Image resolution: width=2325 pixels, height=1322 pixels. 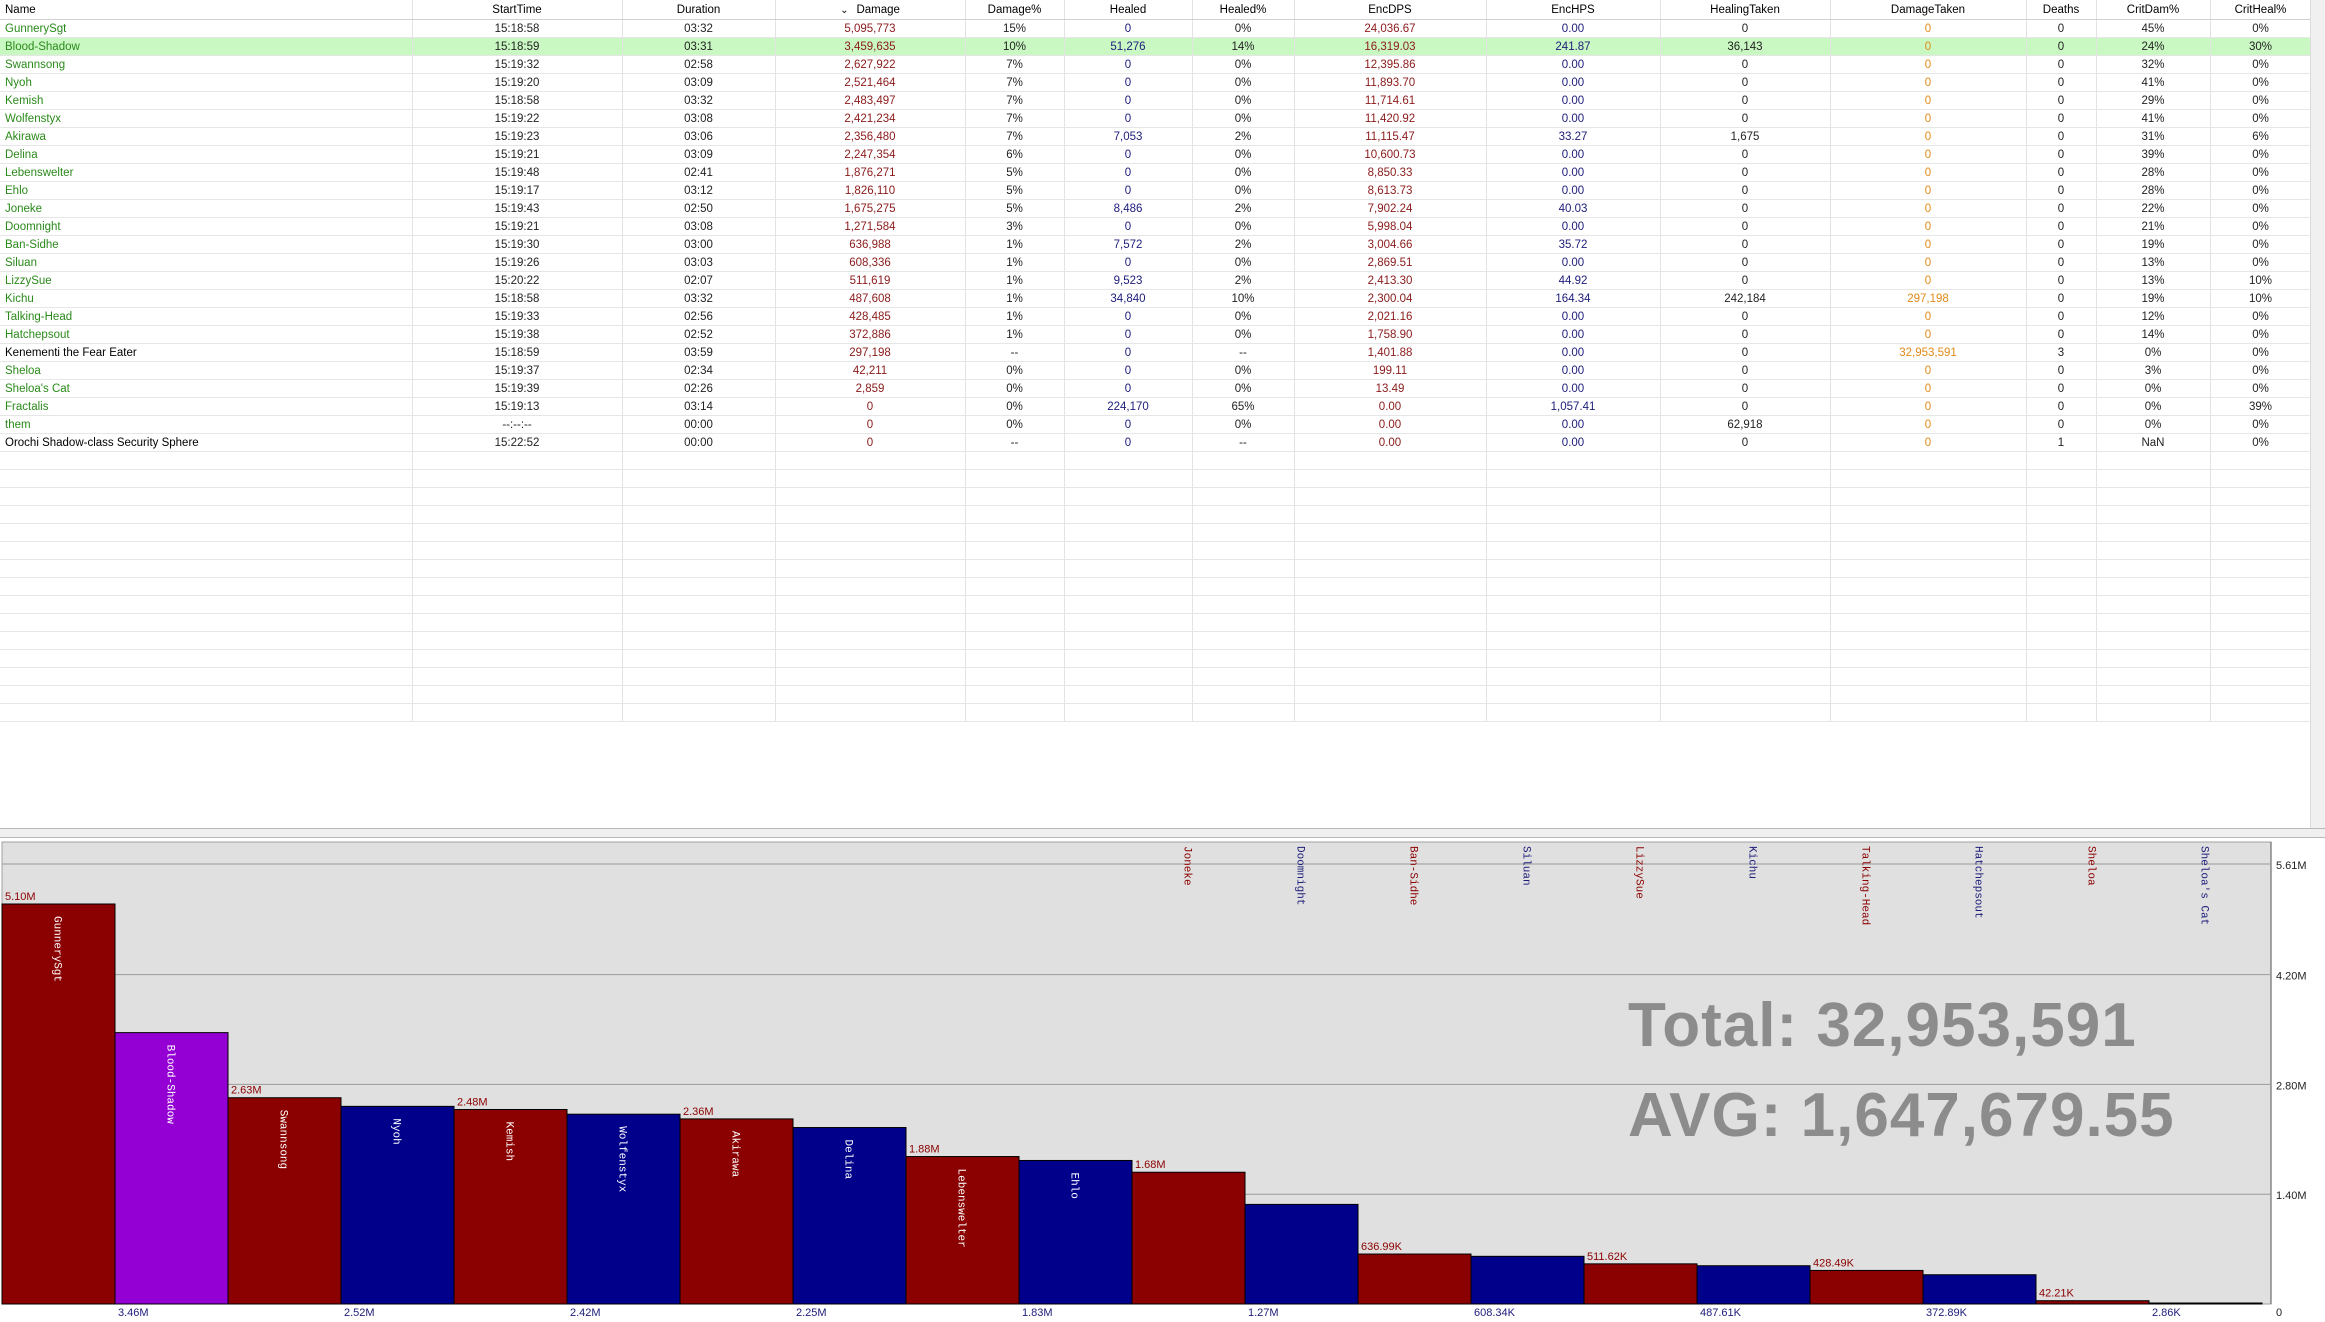 I want to click on column-header-damagetaken: DamageTaken, so click(x=1928, y=10).